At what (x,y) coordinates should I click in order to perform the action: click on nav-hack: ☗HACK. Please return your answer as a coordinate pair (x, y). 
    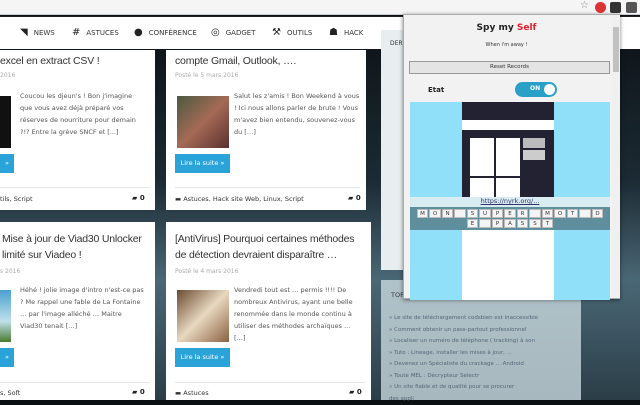
    Looking at the image, I should click on (346, 32).